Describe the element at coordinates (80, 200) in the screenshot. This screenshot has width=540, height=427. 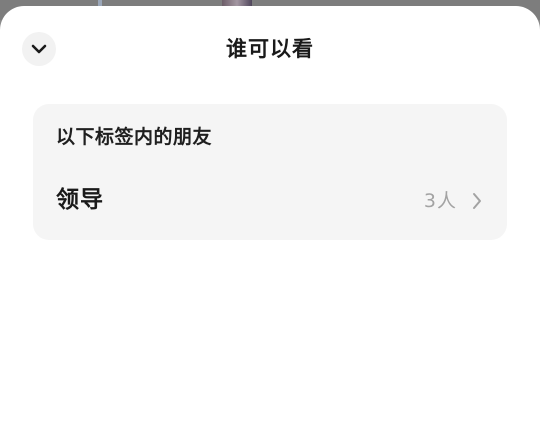
I see `tag-name: 领导` at that location.